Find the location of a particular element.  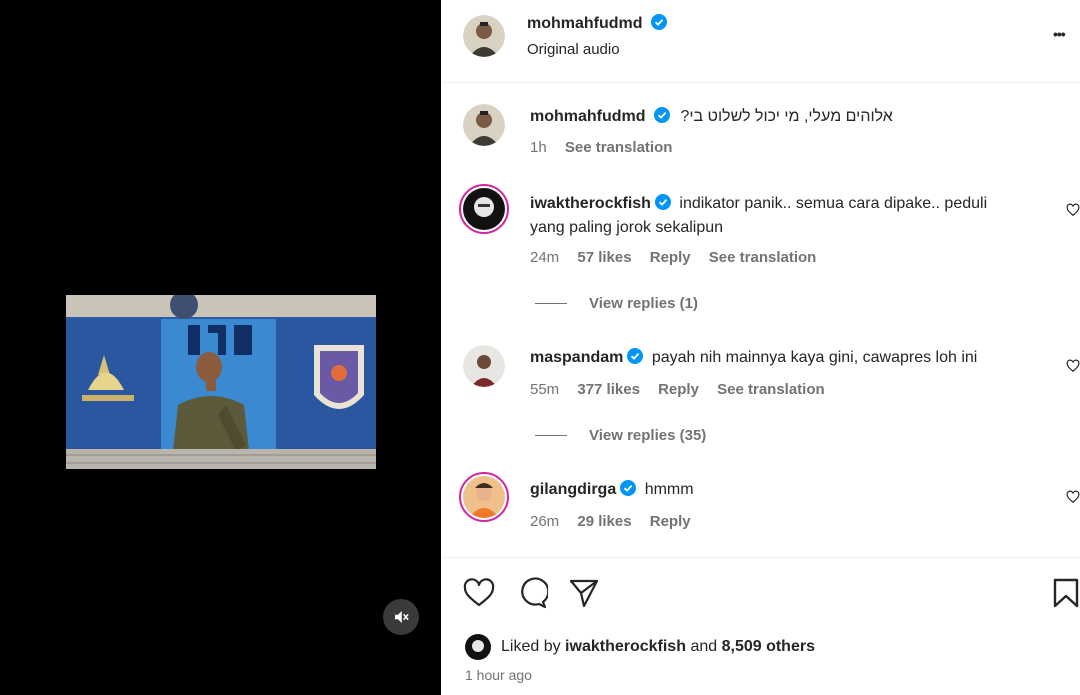

comment-text-continued: yang paling jorok sekalipun is located at coordinates (627, 227).